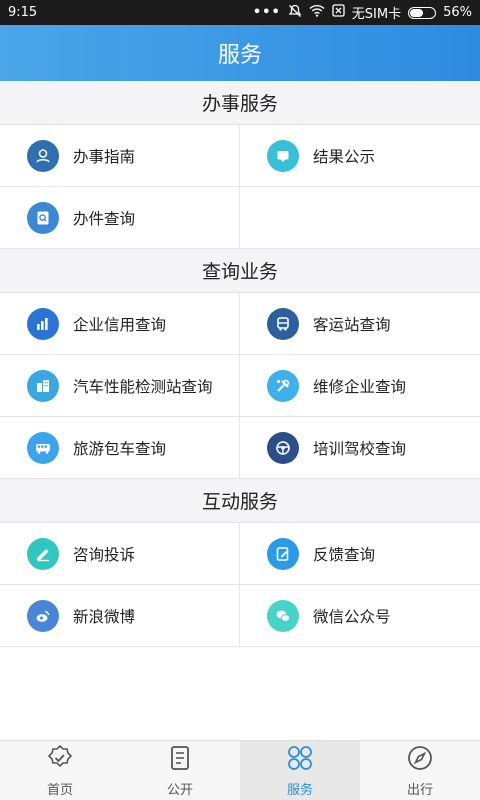 This screenshot has height=800, width=480. I want to click on nav-label: 服务, so click(299, 790).